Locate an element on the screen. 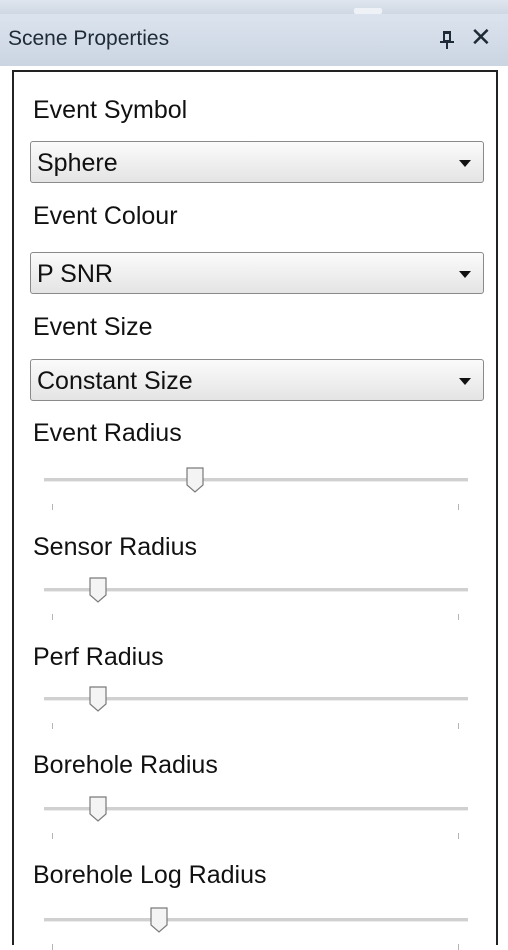 This screenshot has width=508, height=950. close-icon: ✕ is located at coordinates (481, 37).